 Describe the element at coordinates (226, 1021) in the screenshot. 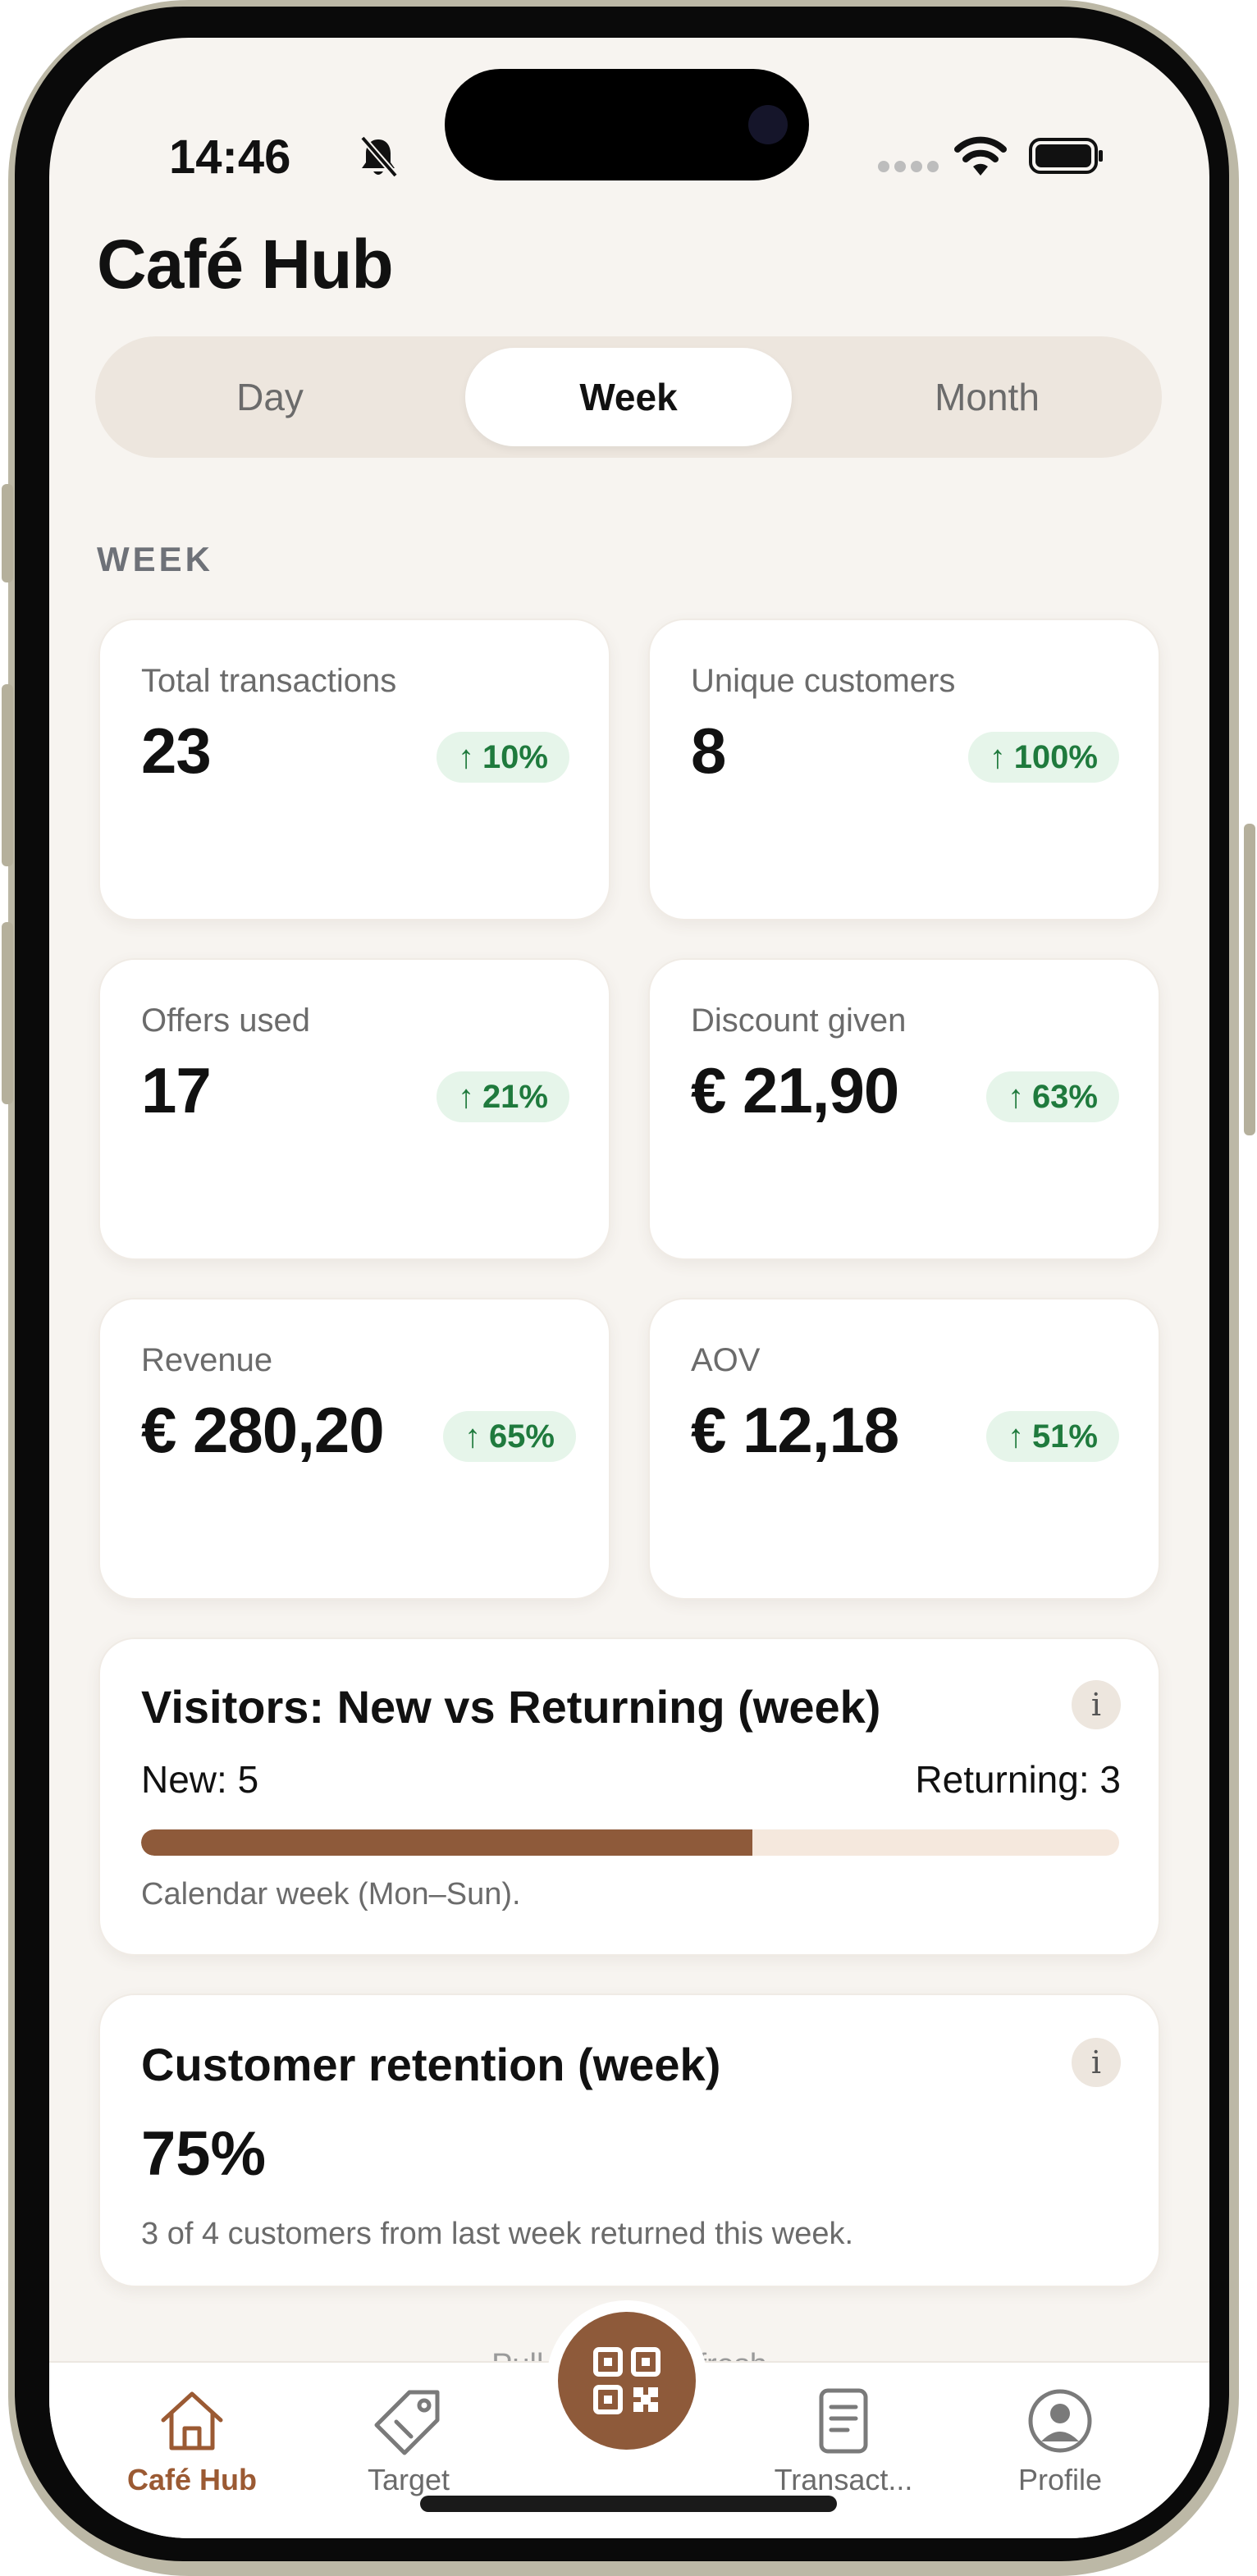

I see `stat-label: Offers used` at that location.